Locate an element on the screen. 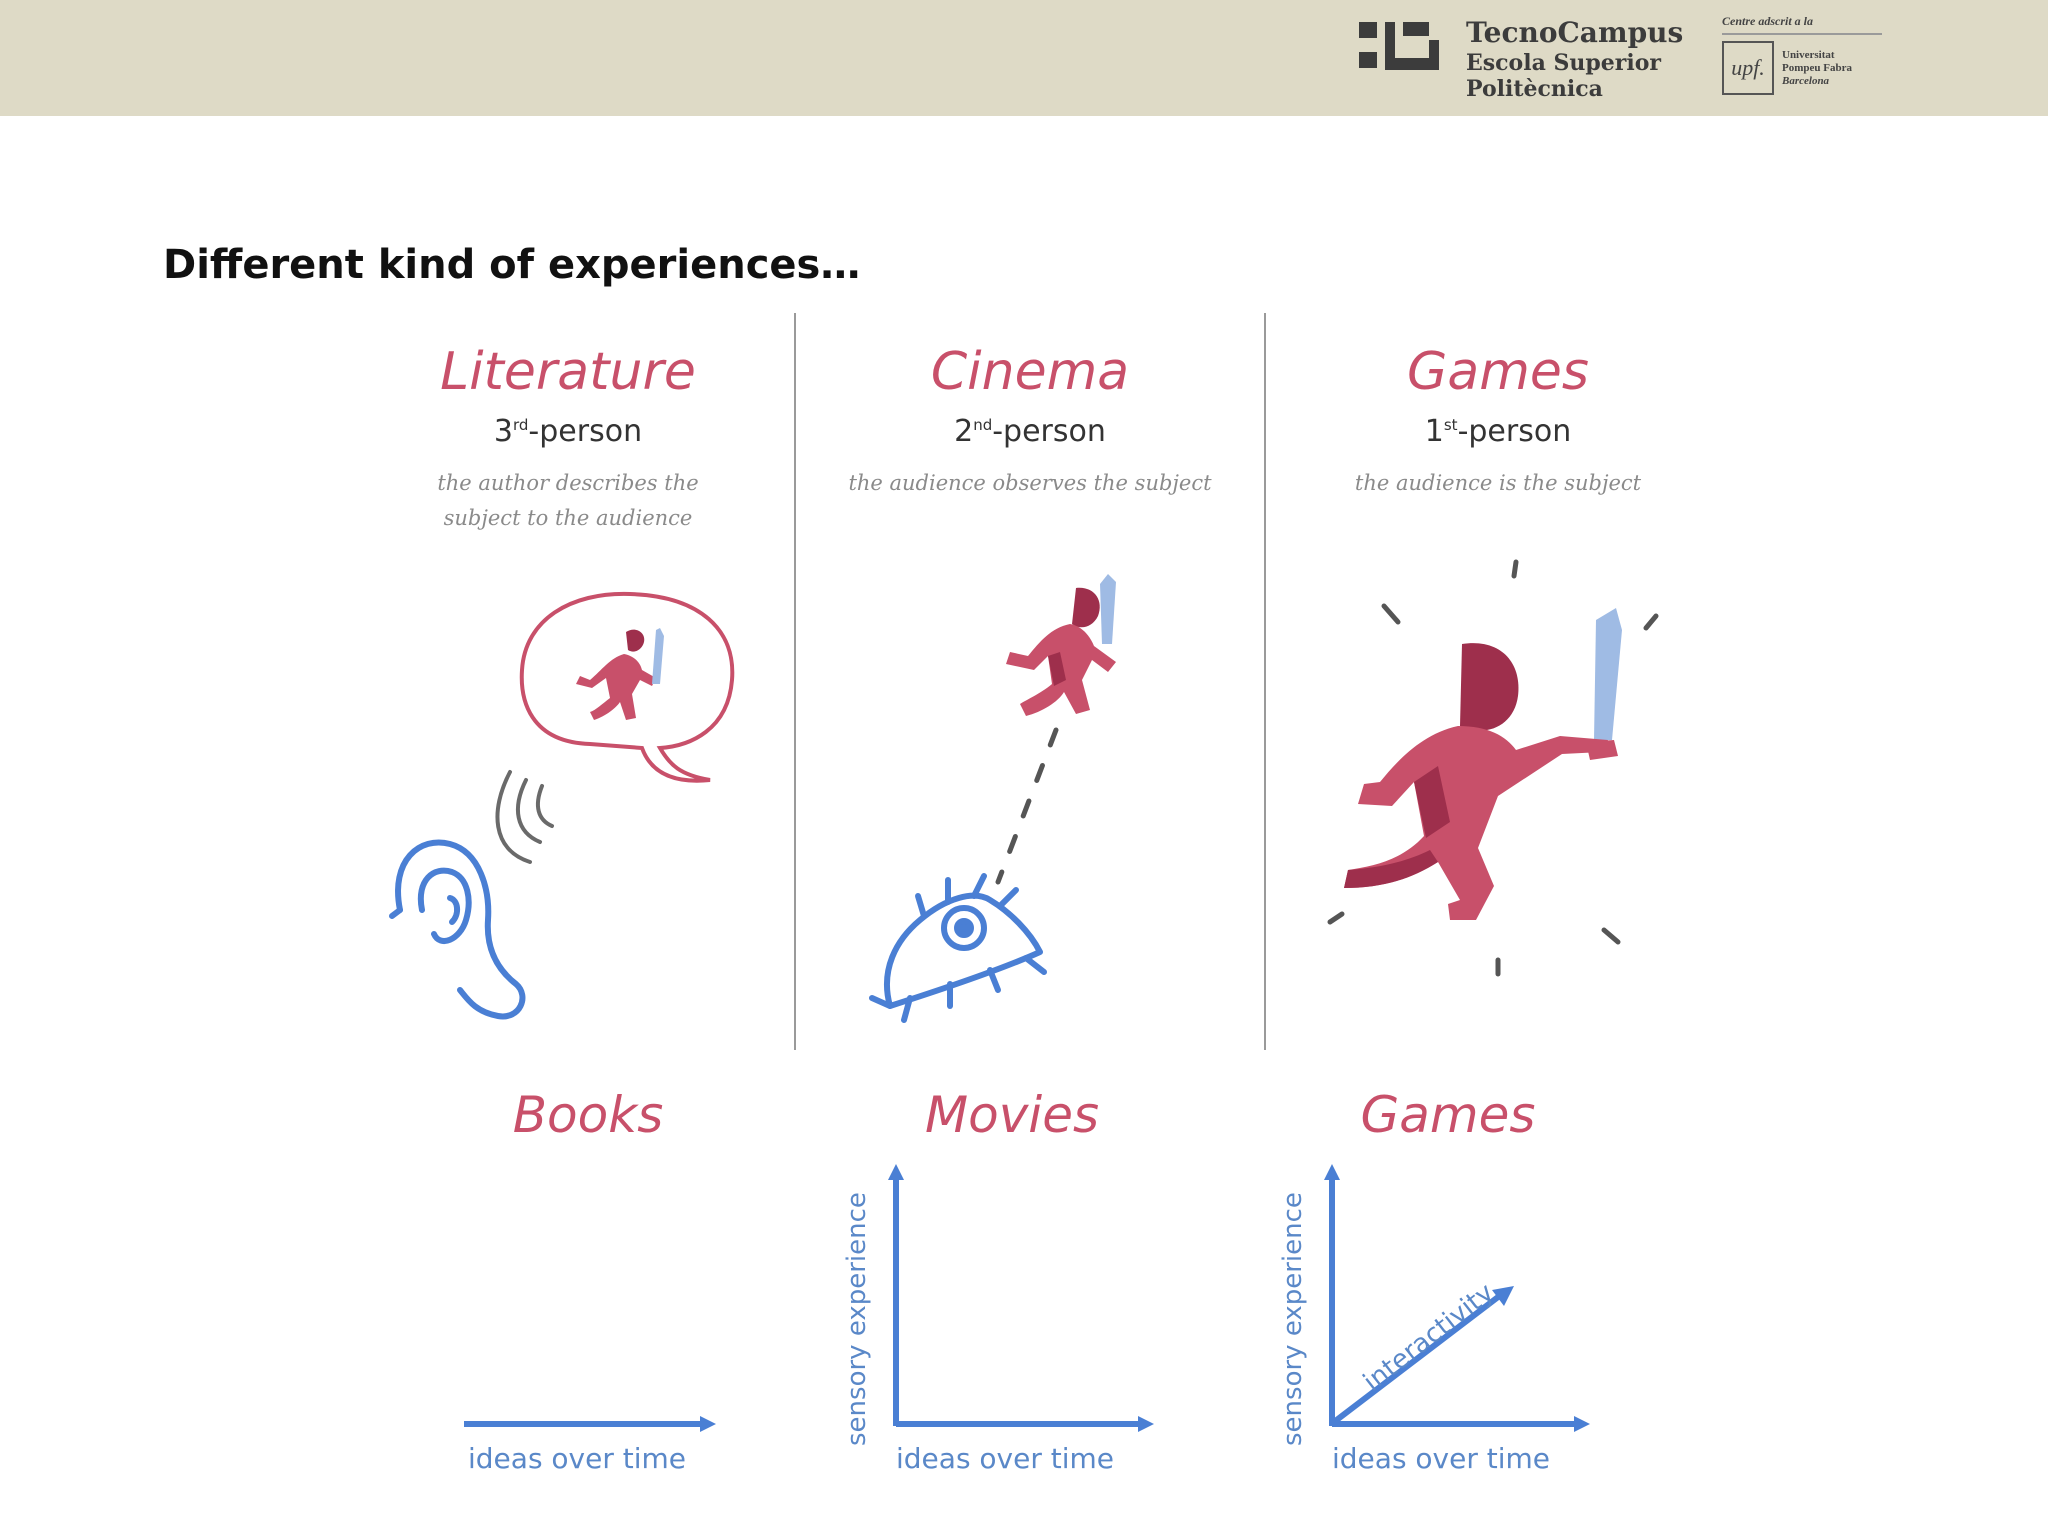 This screenshot has width=2048, height=1536. column-title-games: Games is located at coordinates (1498, 372).